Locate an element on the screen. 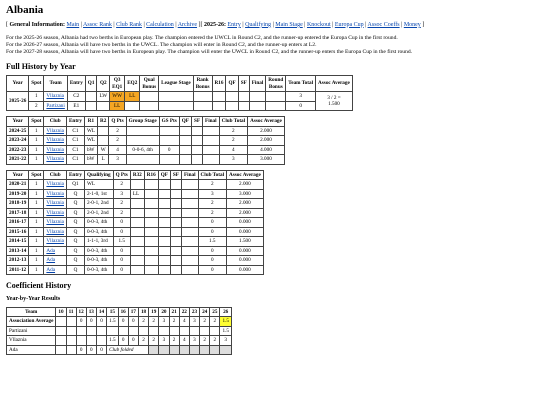 This screenshot has width=540, height=405. club-cell: Ada is located at coordinates (55, 260).